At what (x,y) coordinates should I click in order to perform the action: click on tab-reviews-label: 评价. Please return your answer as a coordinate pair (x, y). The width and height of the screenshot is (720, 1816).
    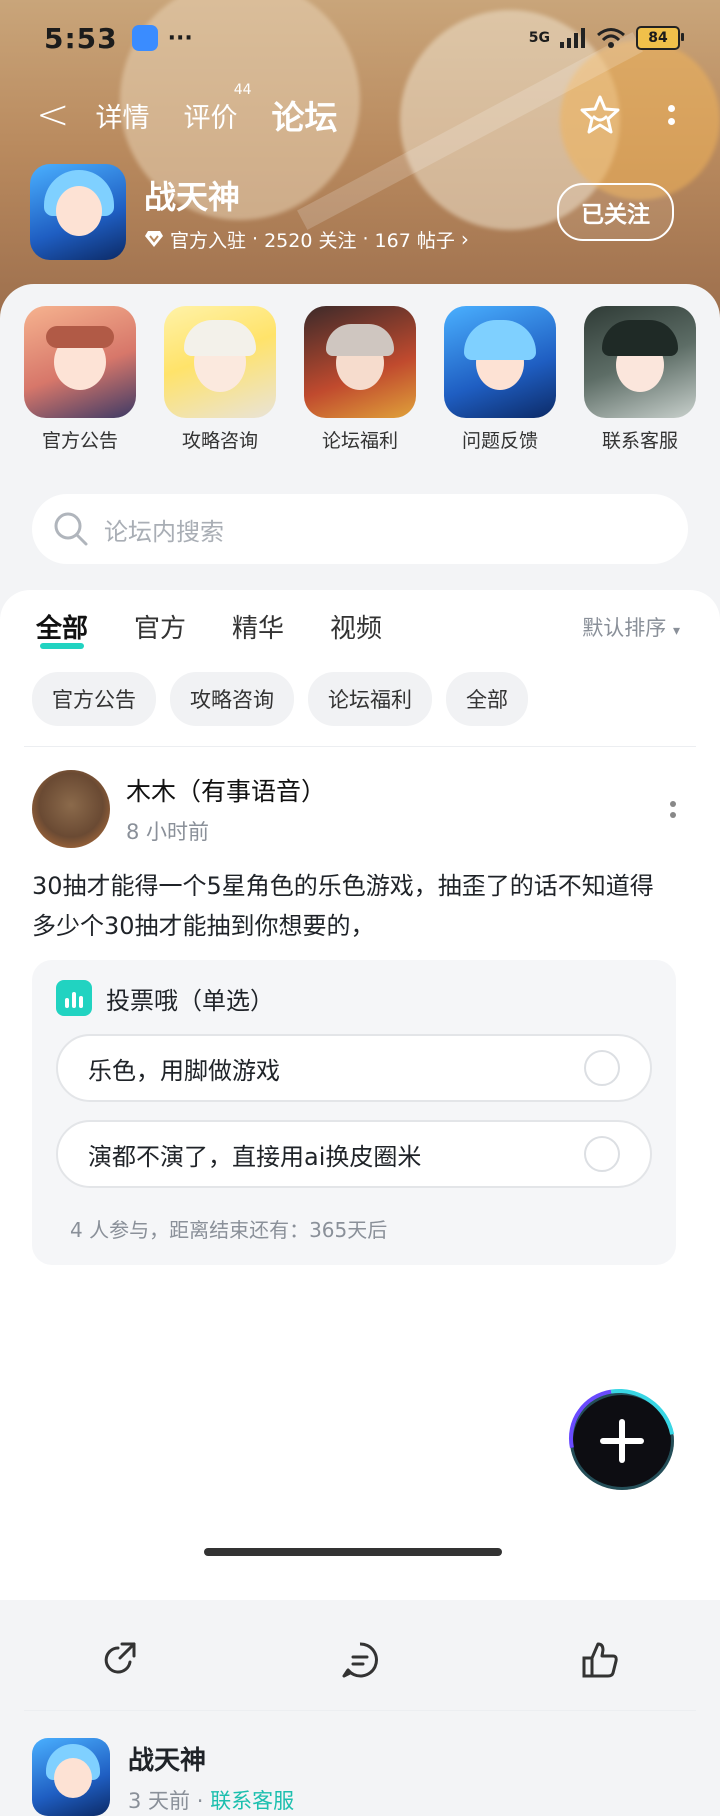
    Looking at the image, I should click on (210, 118).